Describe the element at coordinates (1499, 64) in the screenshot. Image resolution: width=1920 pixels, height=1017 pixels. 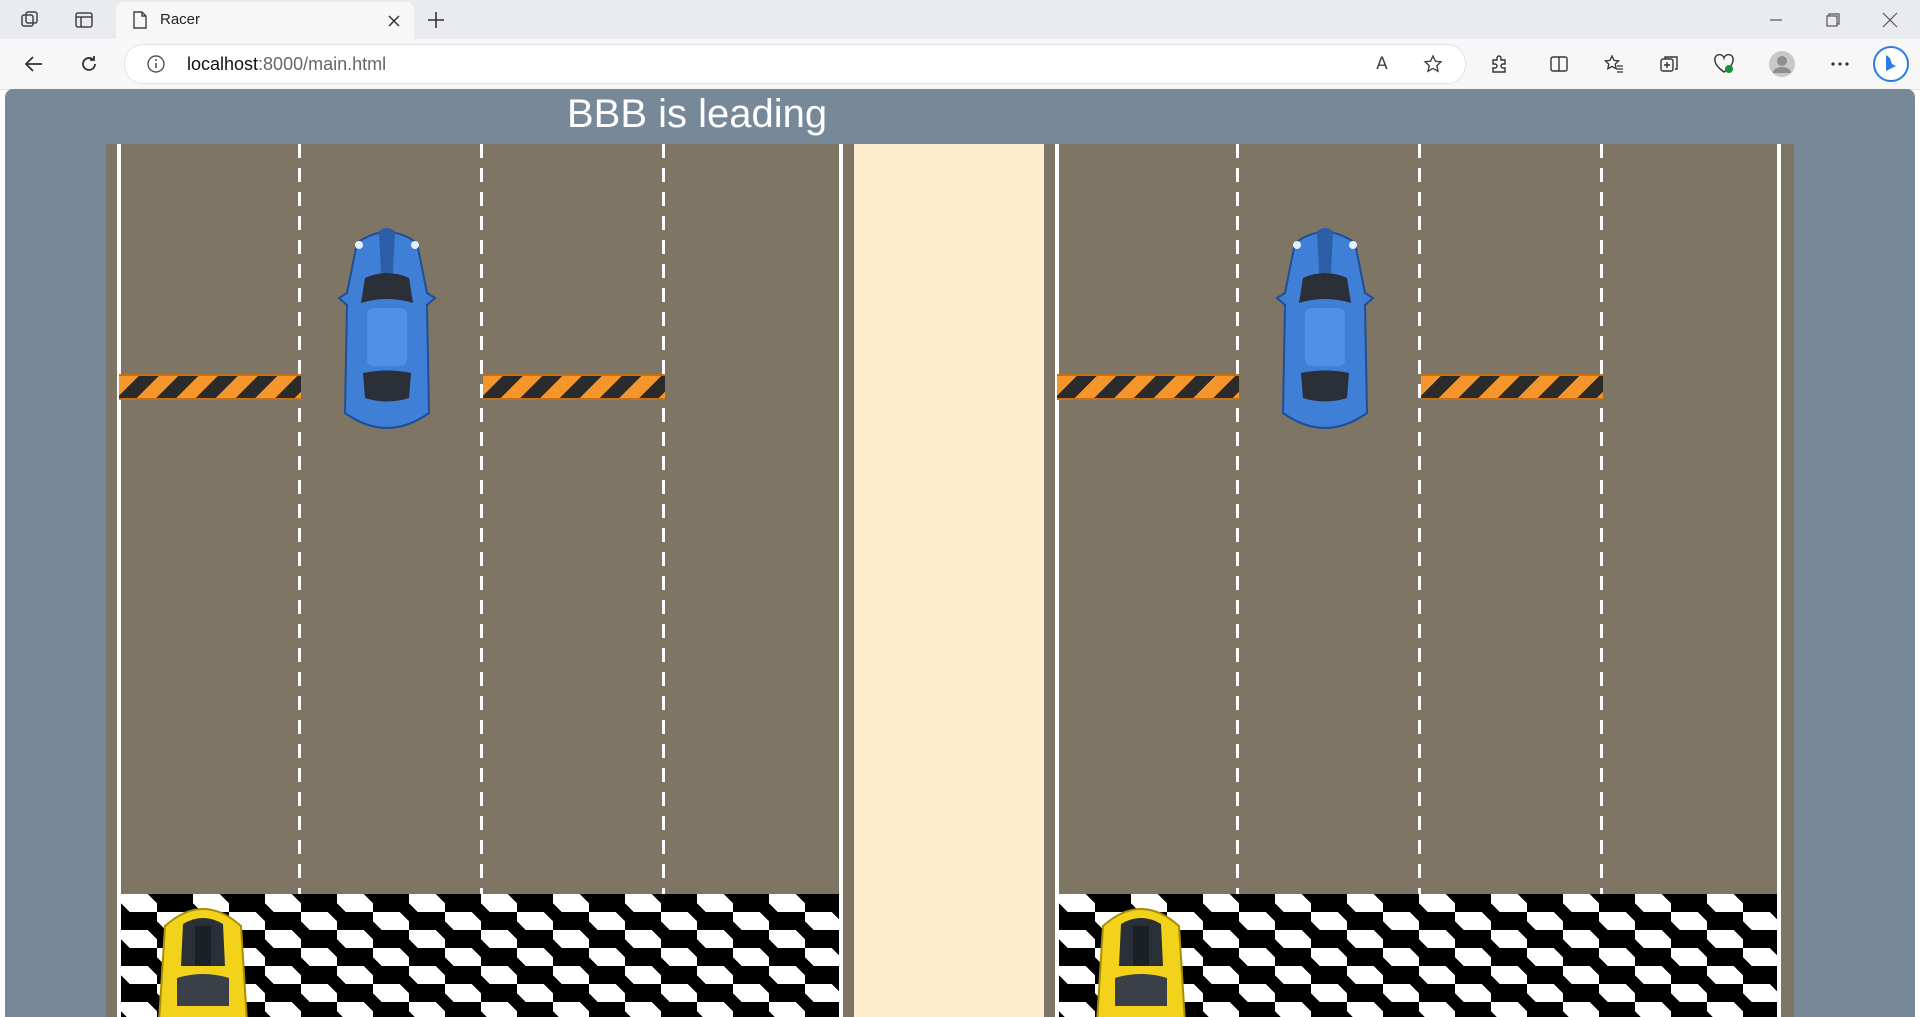
I see `extensions-icon` at that location.